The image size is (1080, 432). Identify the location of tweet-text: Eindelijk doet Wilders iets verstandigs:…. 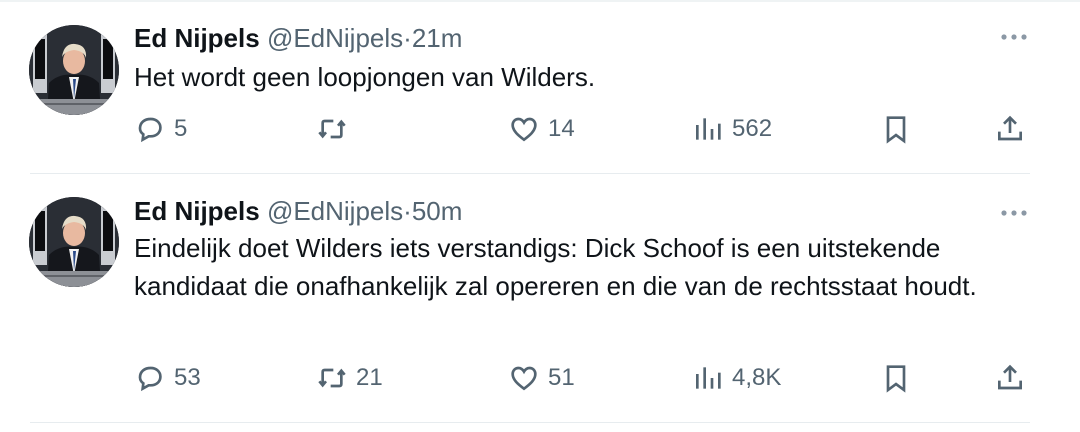
(555, 267).